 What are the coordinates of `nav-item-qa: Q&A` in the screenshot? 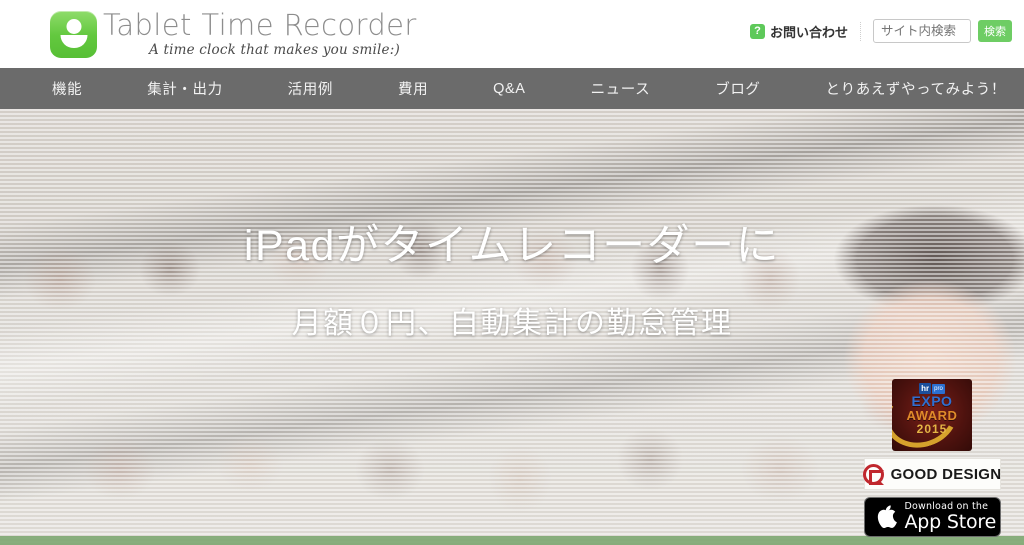 It's located at (509, 89).